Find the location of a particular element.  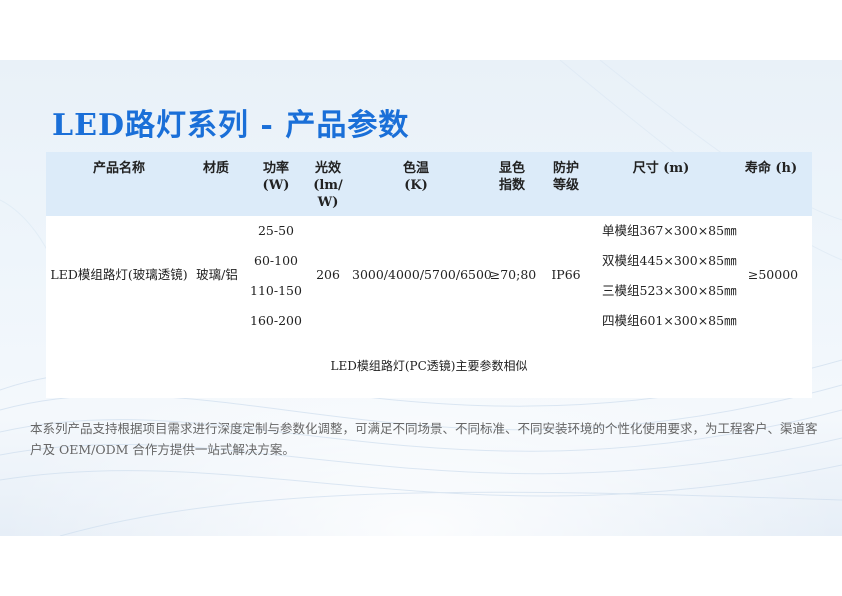

header-efficacy: 光效 (lm/ W) is located at coordinates (328, 185).